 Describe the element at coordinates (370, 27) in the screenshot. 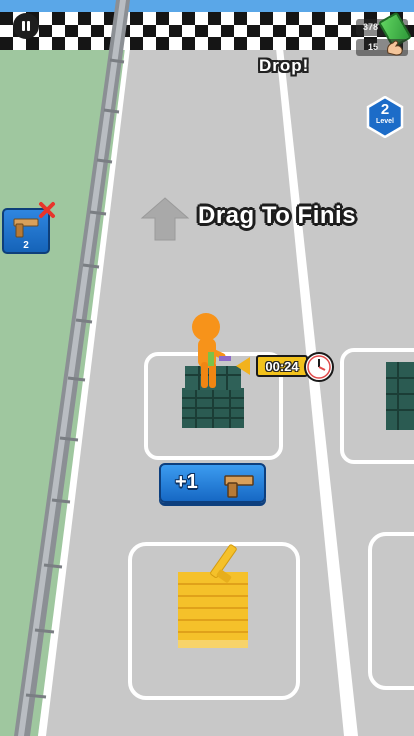

I see `cash-amount: 378` at that location.